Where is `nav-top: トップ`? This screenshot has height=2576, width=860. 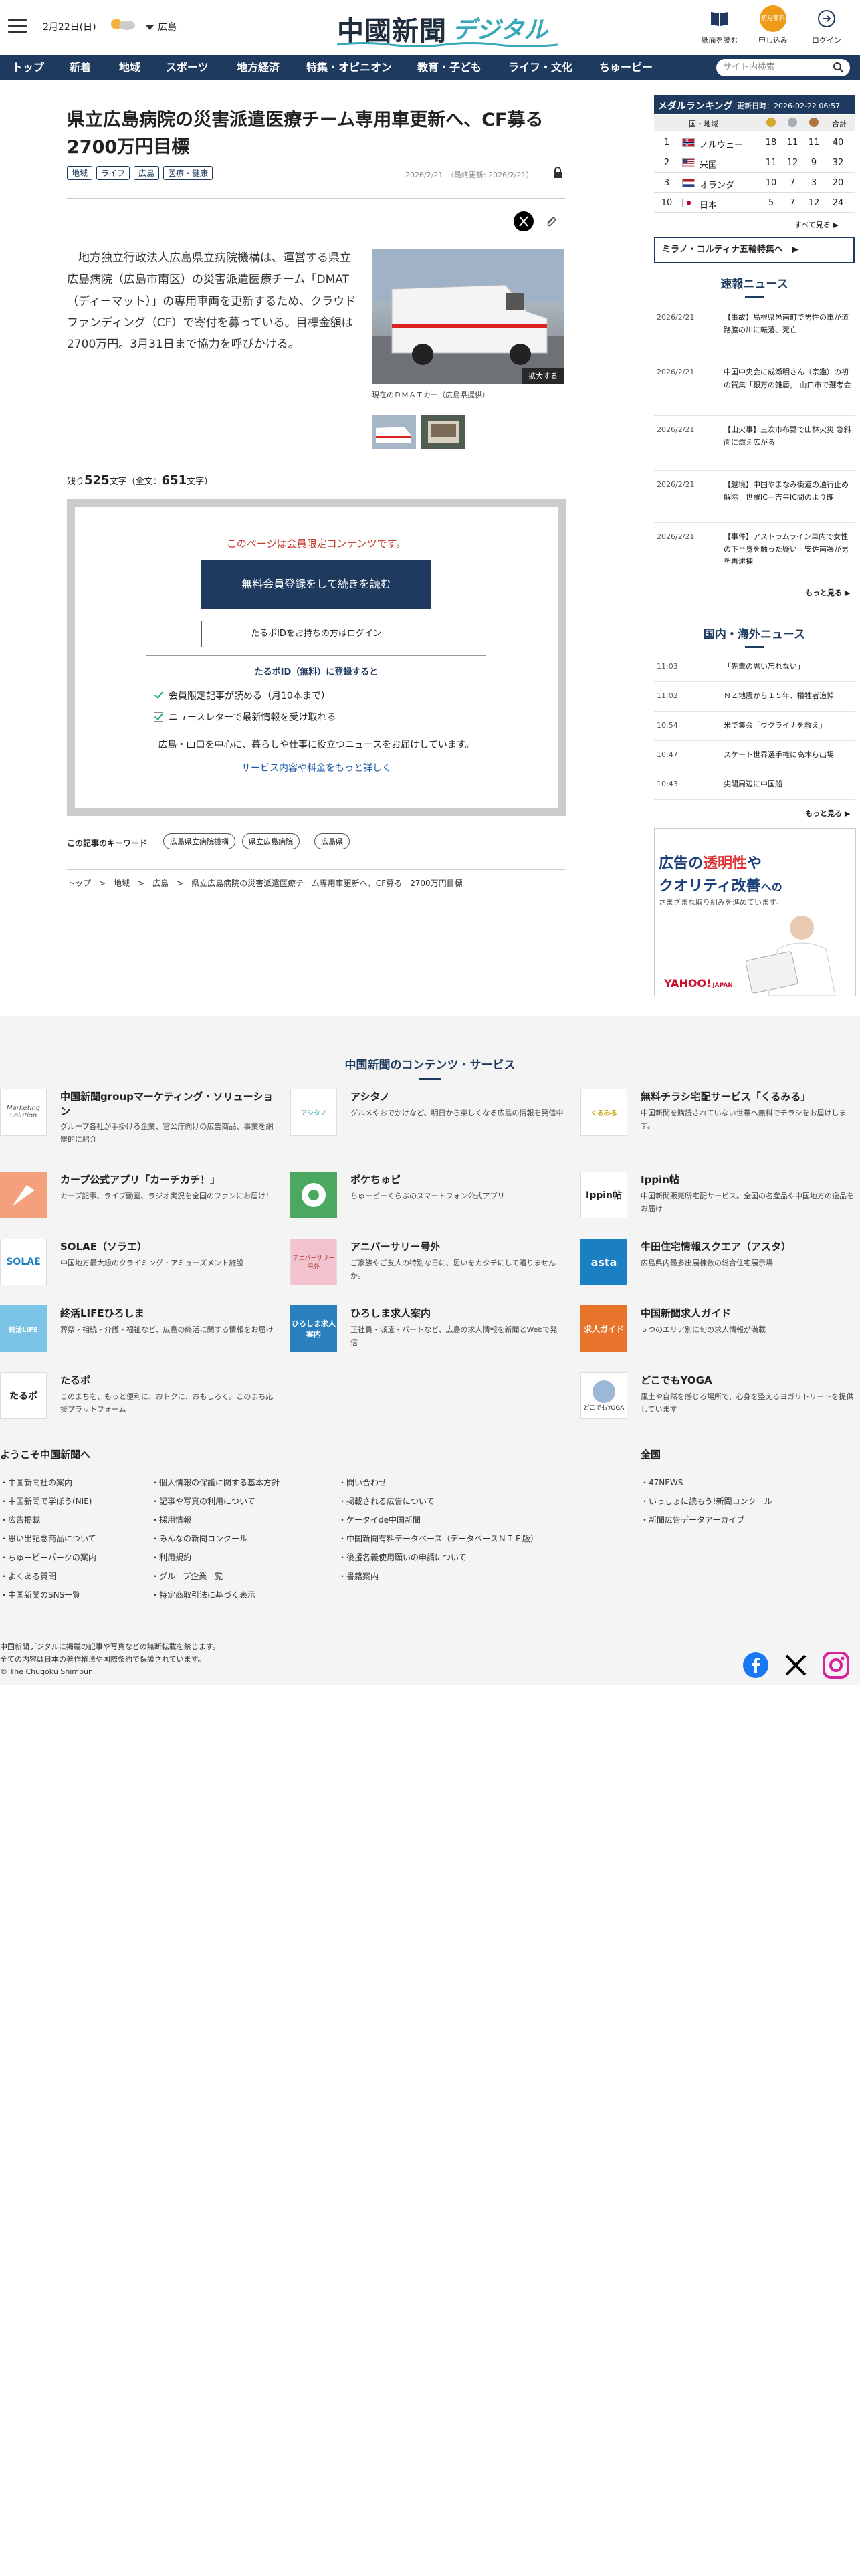 nav-top: トップ is located at coordinates (28, 67).